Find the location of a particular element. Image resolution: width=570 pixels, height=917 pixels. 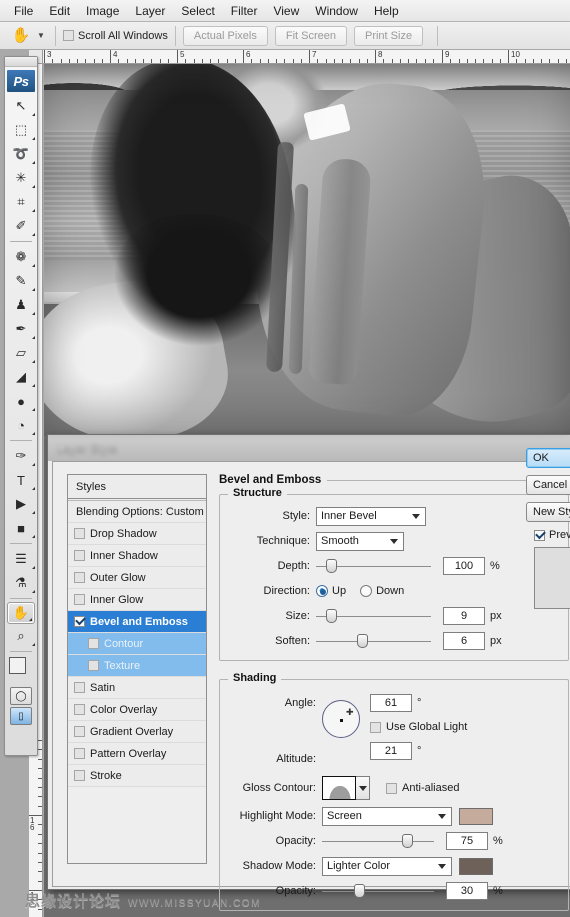

tool-preset-chevron-down-icon: ▼ is located at coordinates (41, 36).